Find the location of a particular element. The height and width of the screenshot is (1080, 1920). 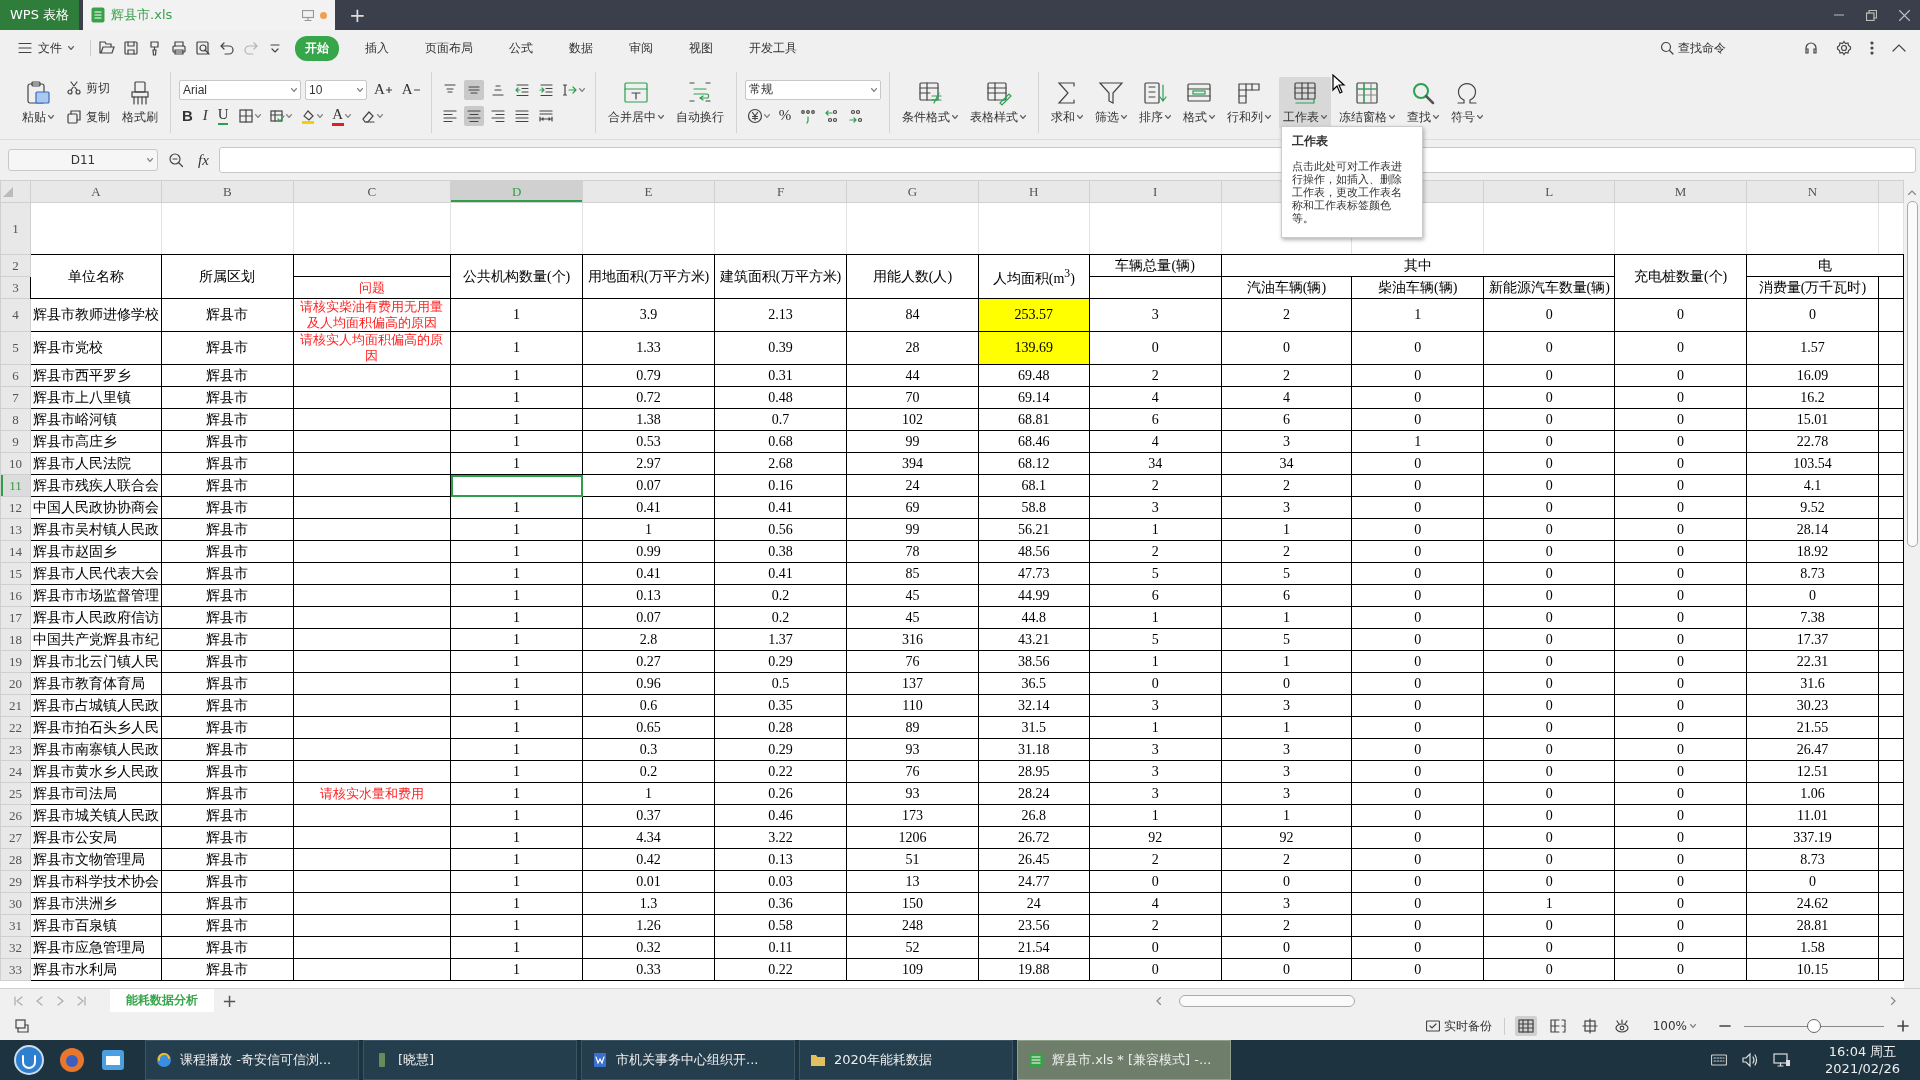

header-cell: 车辆总量(辆) is located at coordinates (1155, 265).